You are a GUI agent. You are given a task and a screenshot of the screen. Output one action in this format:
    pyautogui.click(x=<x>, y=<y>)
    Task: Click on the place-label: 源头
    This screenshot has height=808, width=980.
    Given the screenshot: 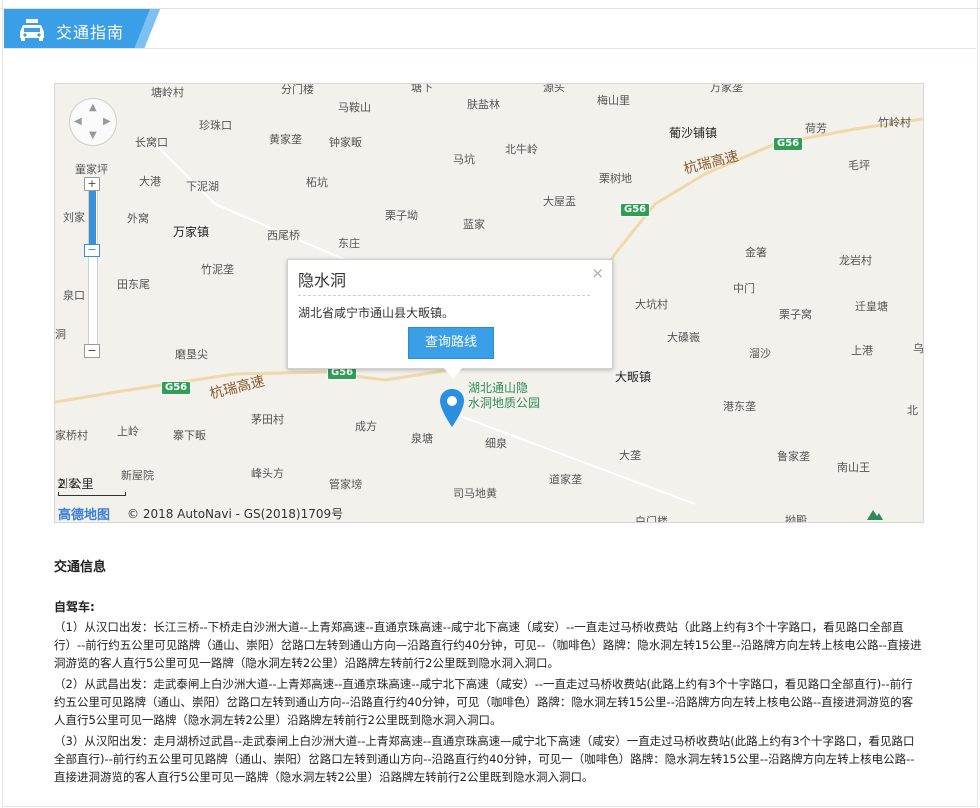 What is the action you would take?
    pyautogui.click(x=554, y=88)
    